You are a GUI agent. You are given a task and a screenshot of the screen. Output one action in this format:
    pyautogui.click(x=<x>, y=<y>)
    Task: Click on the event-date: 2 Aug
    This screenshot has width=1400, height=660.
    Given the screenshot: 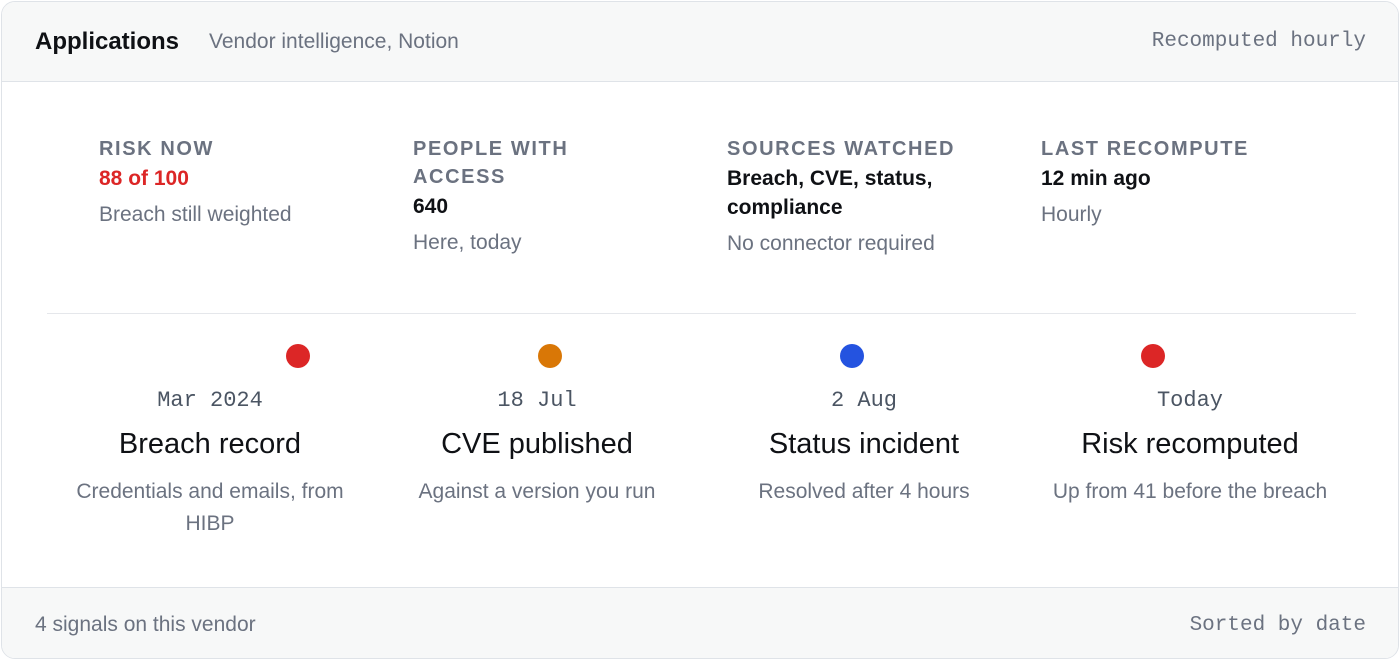 What is the action you would take?
    pyautogui.click(x=863, y=400)
    